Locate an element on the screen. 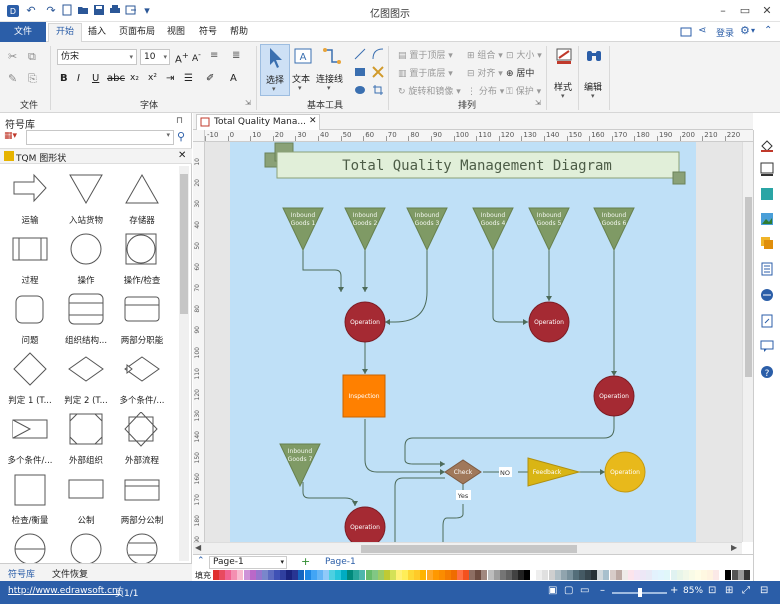  indent-icon: ⇥ is located at coordinates (170, 78).